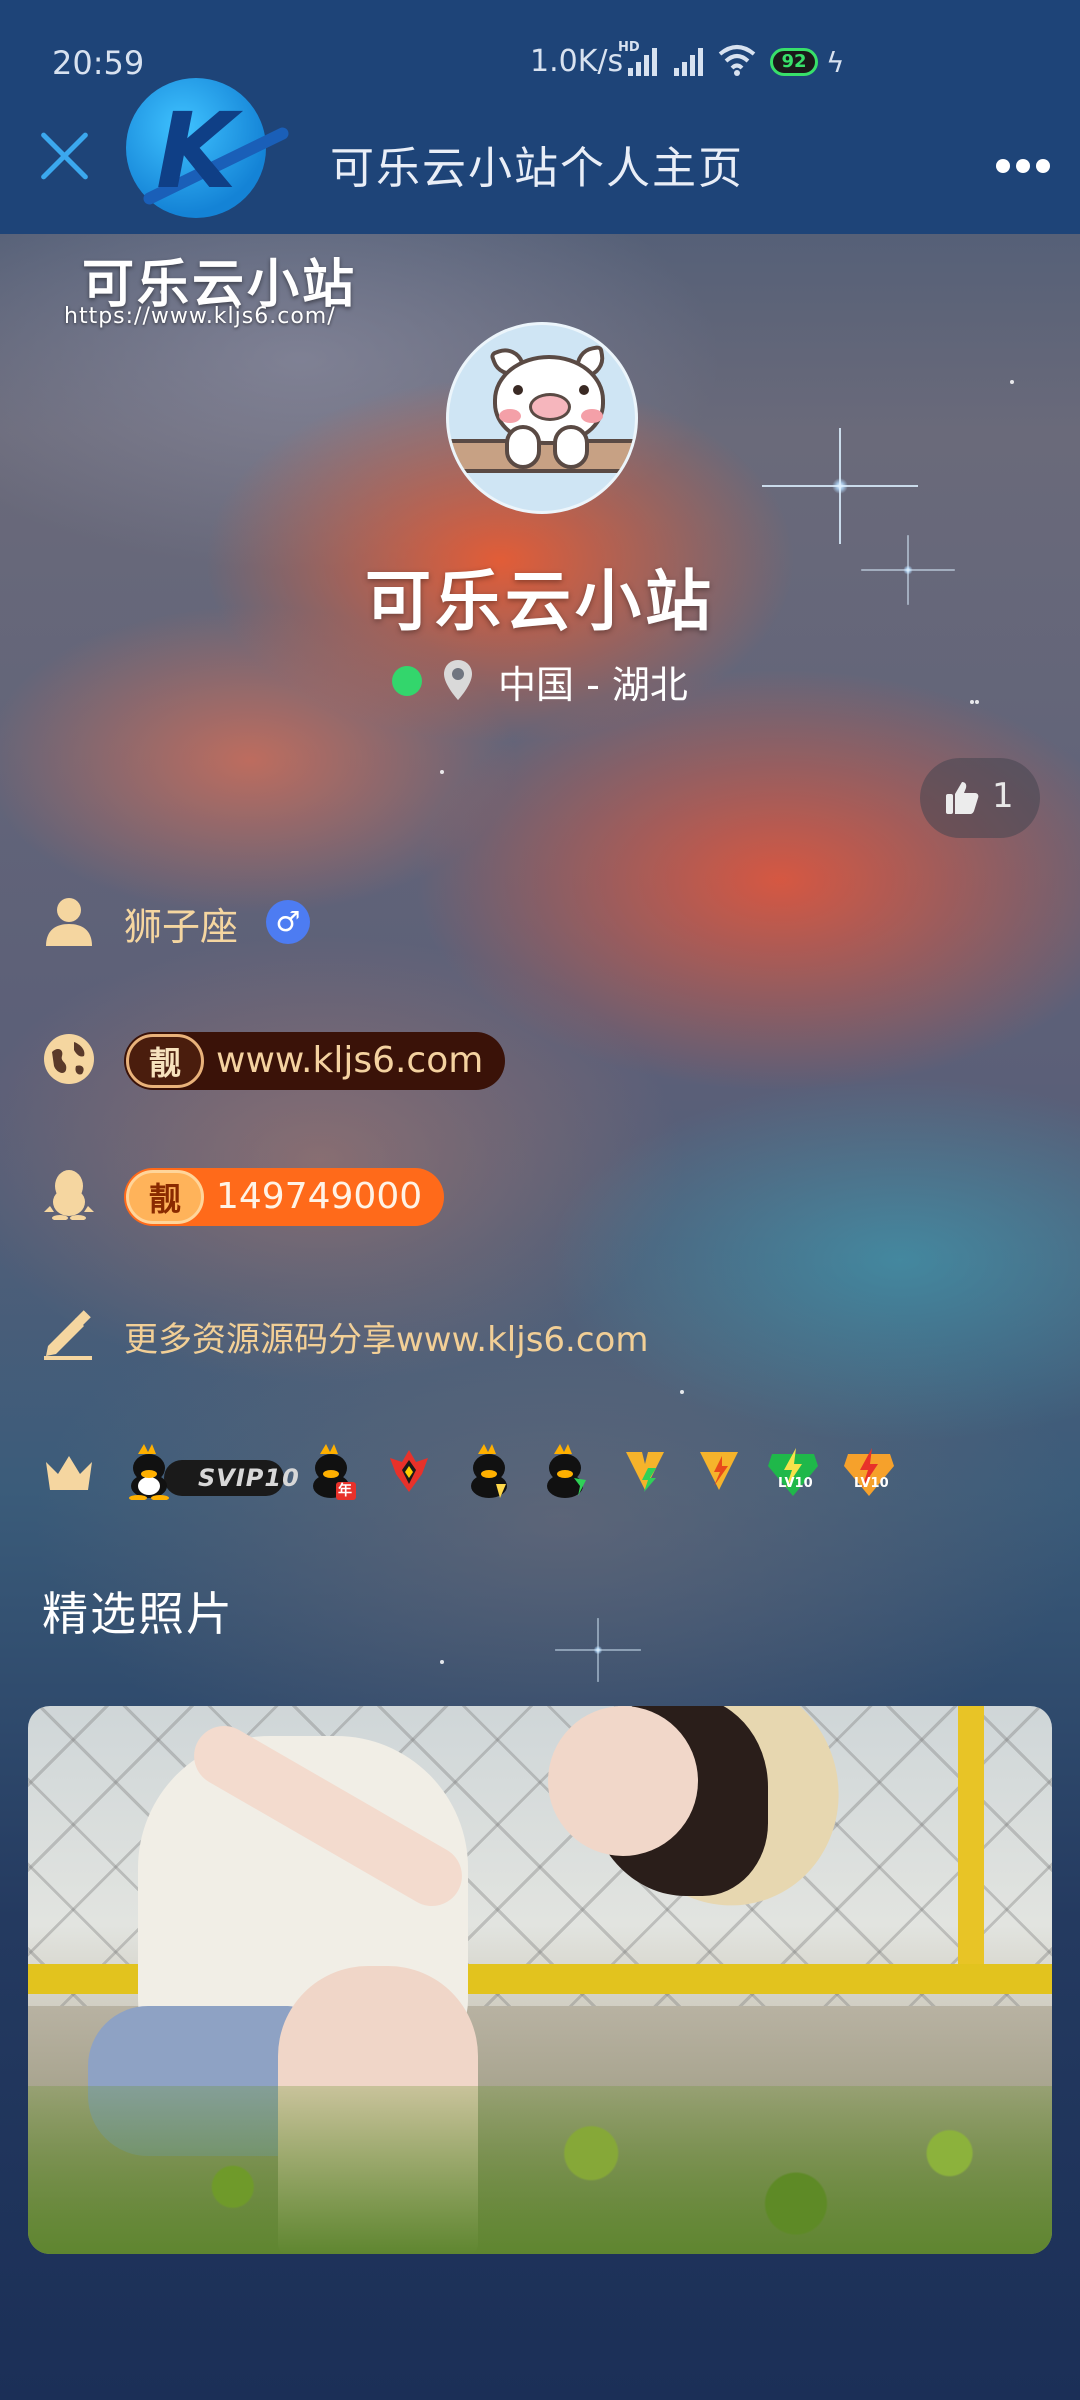 The width and height of the screenshot is (1080, 2400). Describe the element at coordinates (623, 1781) in the screenshot. I see `photo-face` at that location.